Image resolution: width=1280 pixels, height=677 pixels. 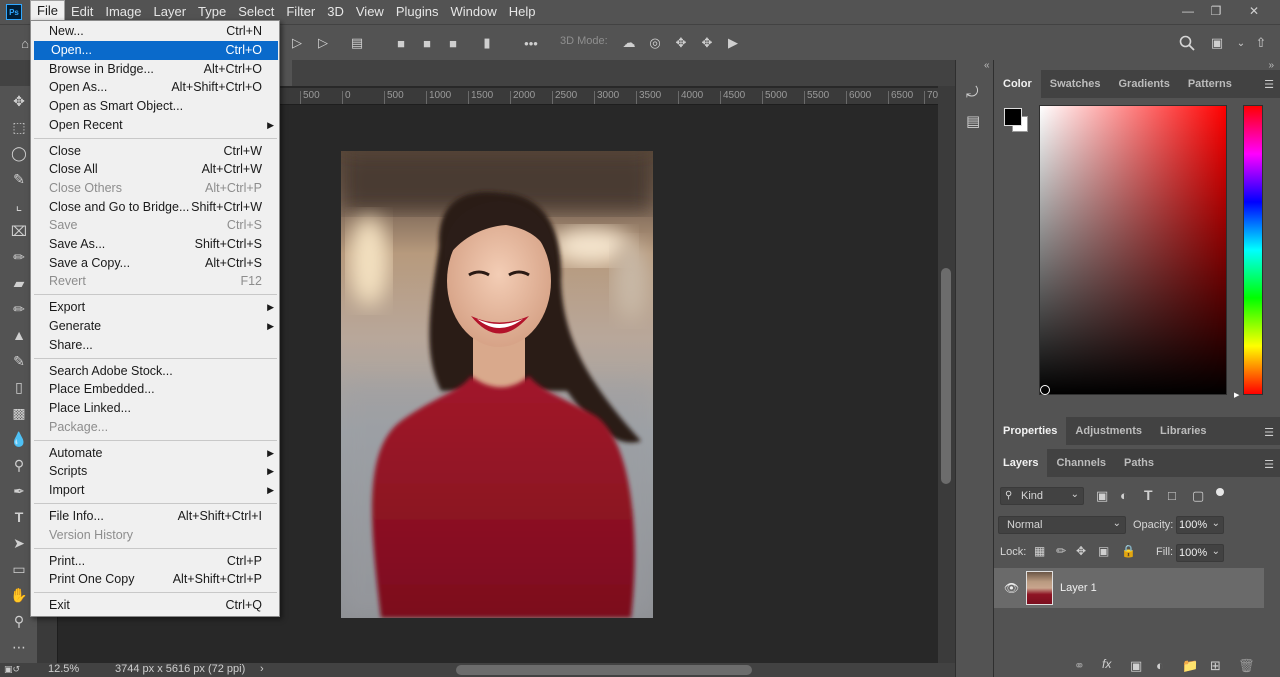 What do you see at coordinates (19, 101) in the screenshot?
I see `move-tool-icon: ✥` at bounding box center [19, 101].